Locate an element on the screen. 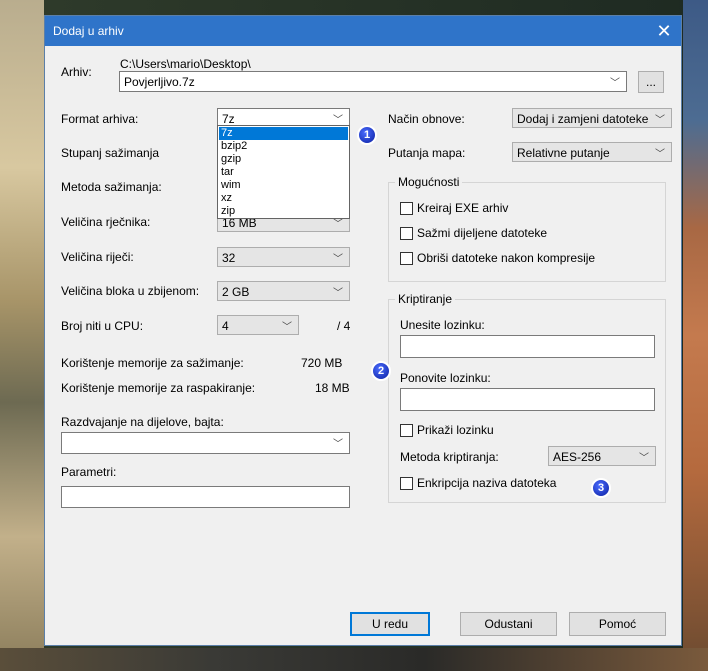 The width and height of the screenshot is (708, 671). close-icon: ✕ is located at coordinates (664, 31).